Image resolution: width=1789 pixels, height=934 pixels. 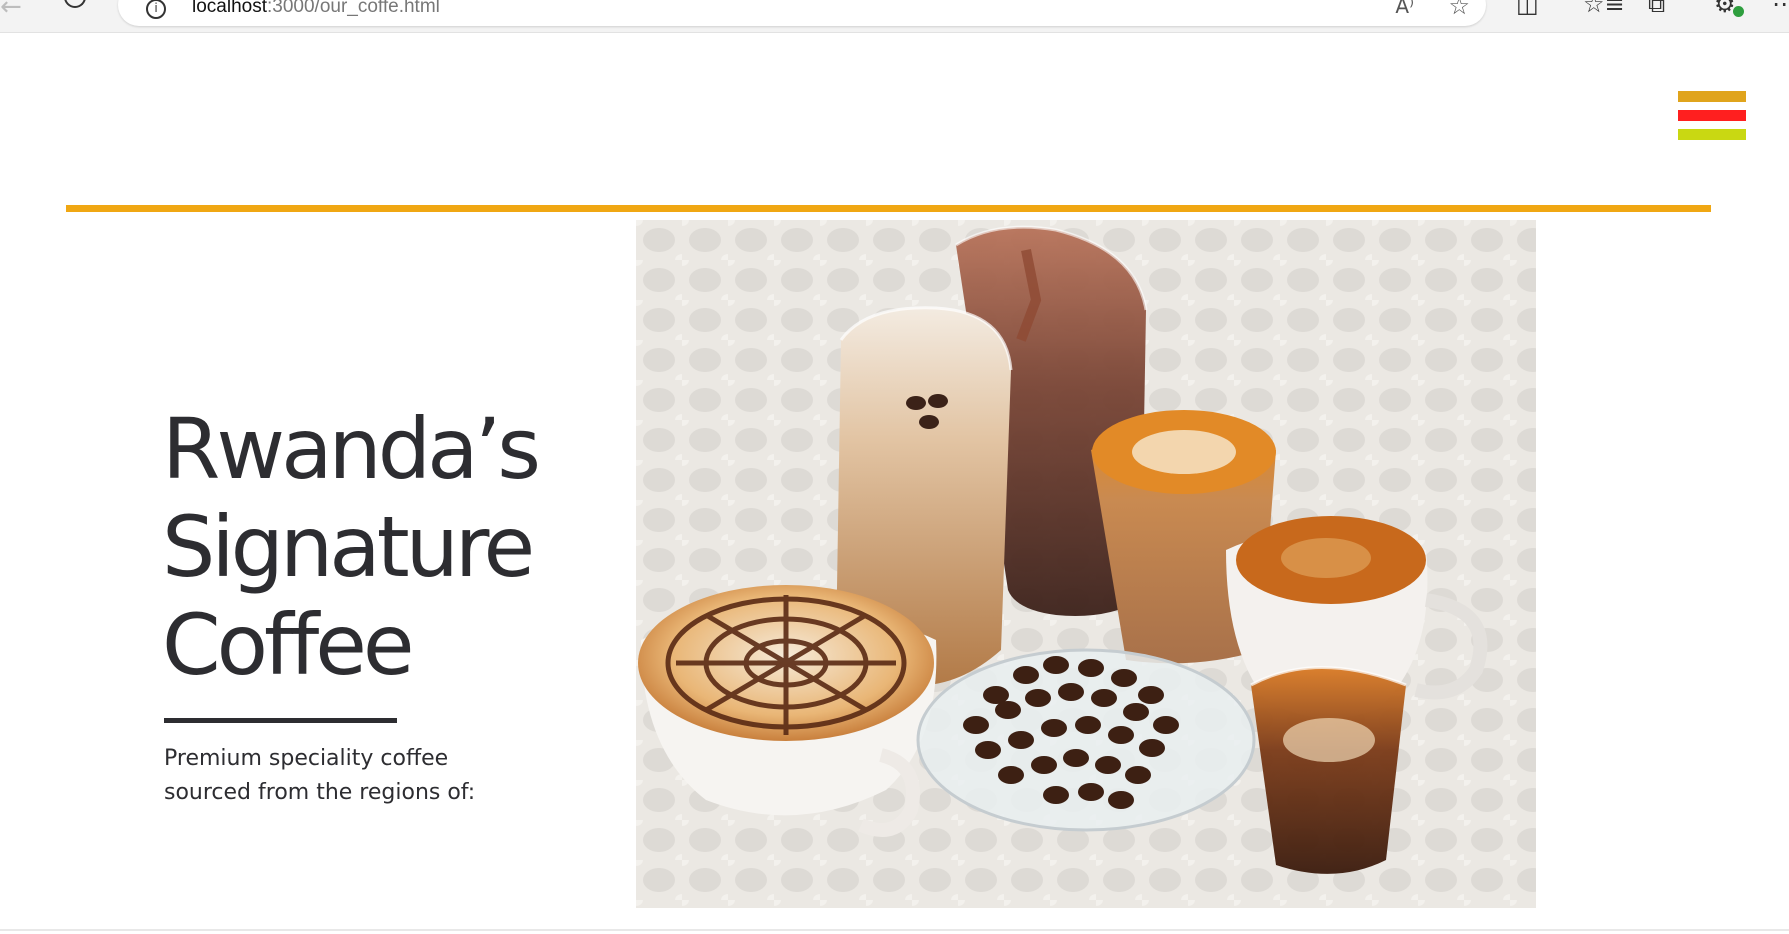 I want to click on hamburger-menu-icon, so click(x=1712, y=116).